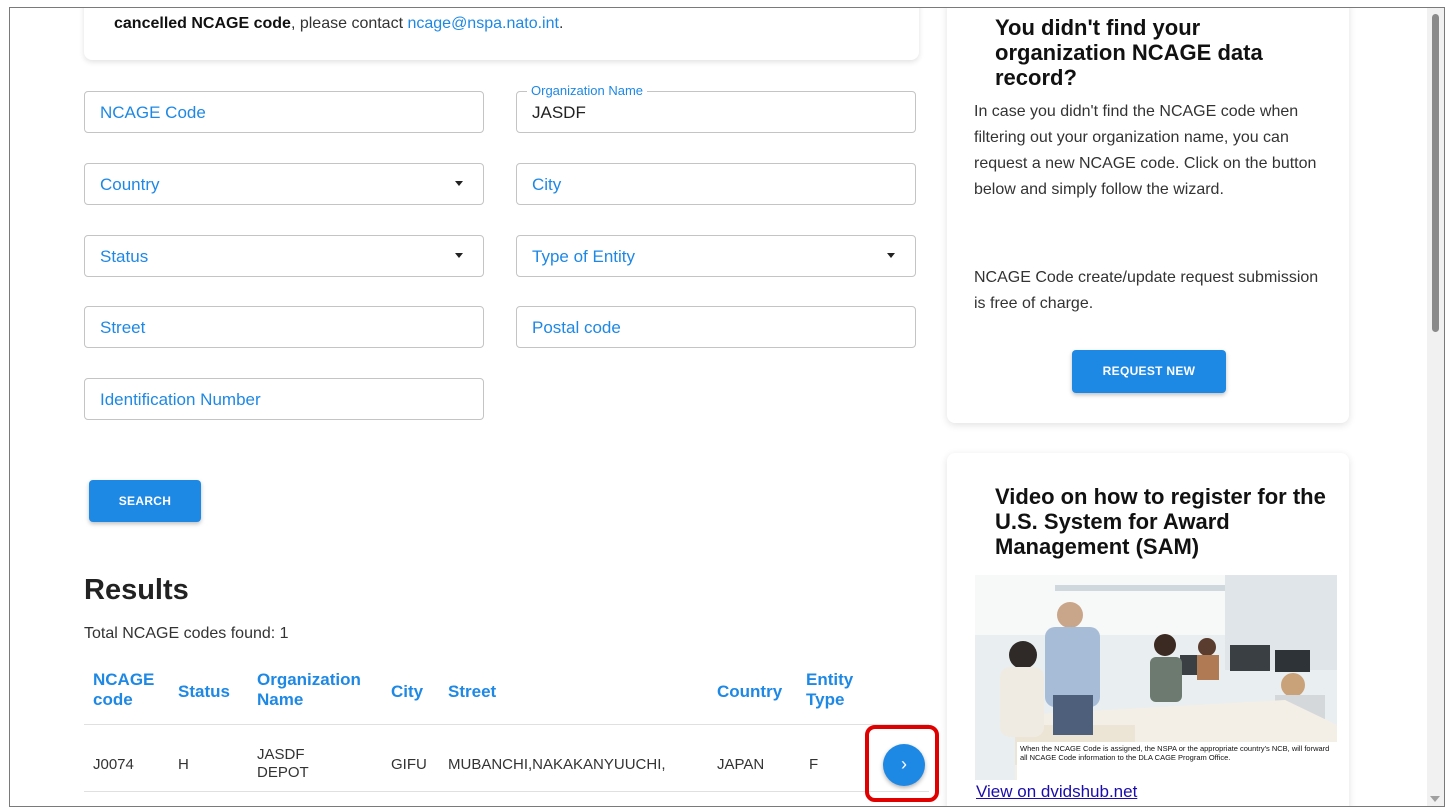 The height and width of the screenshot is (809, 1454). I want to click on street-input: Street, so click(284, 327).